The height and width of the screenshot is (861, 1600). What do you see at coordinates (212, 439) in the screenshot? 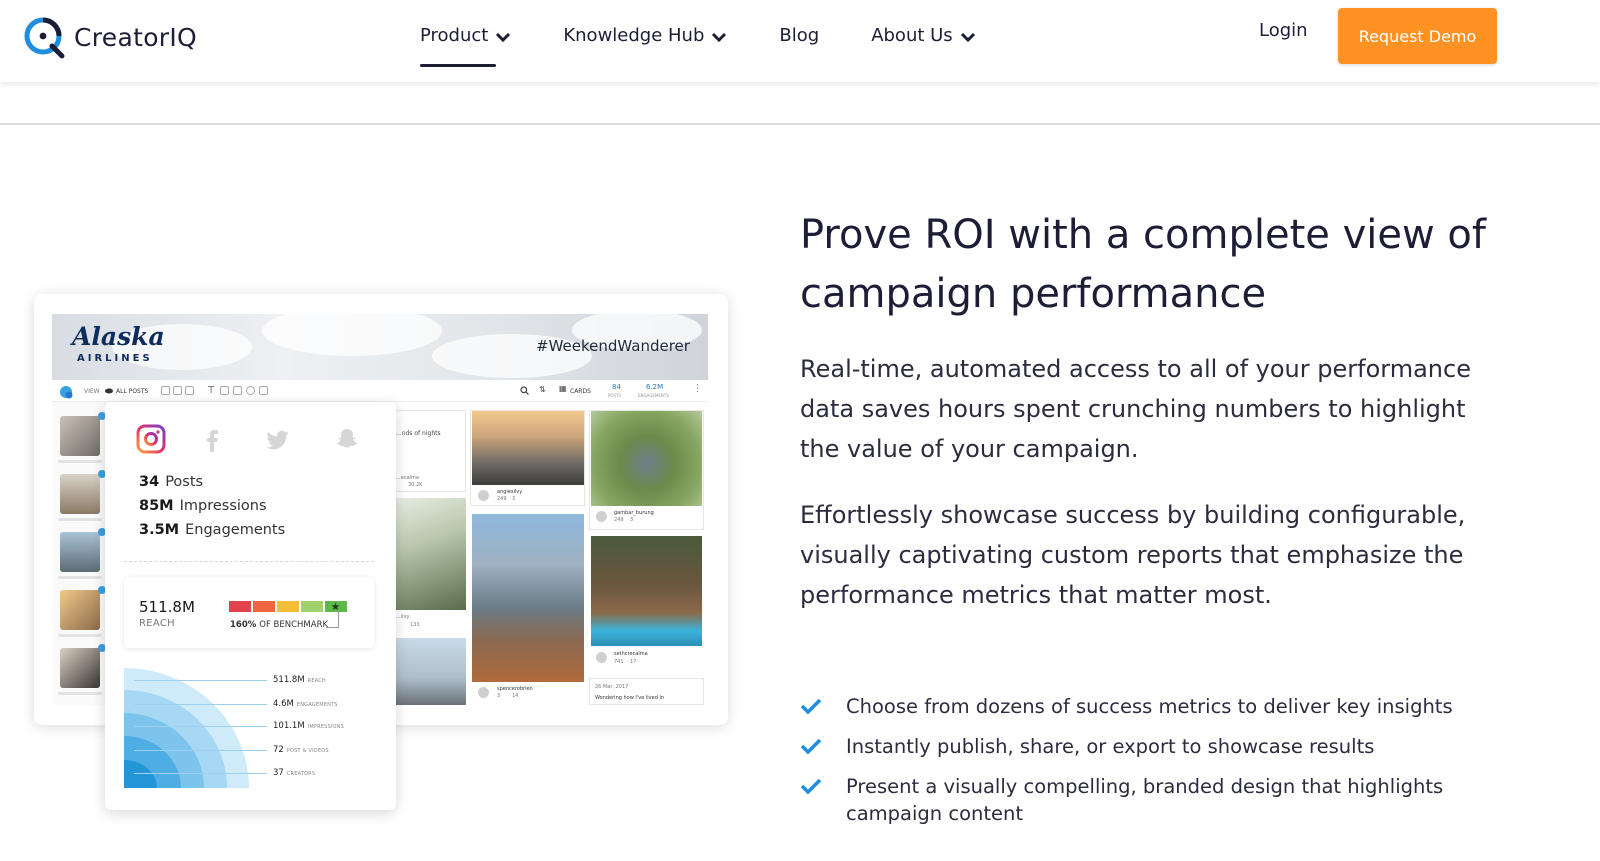
I see `facebook-icon` at bounding box center [212, 439].